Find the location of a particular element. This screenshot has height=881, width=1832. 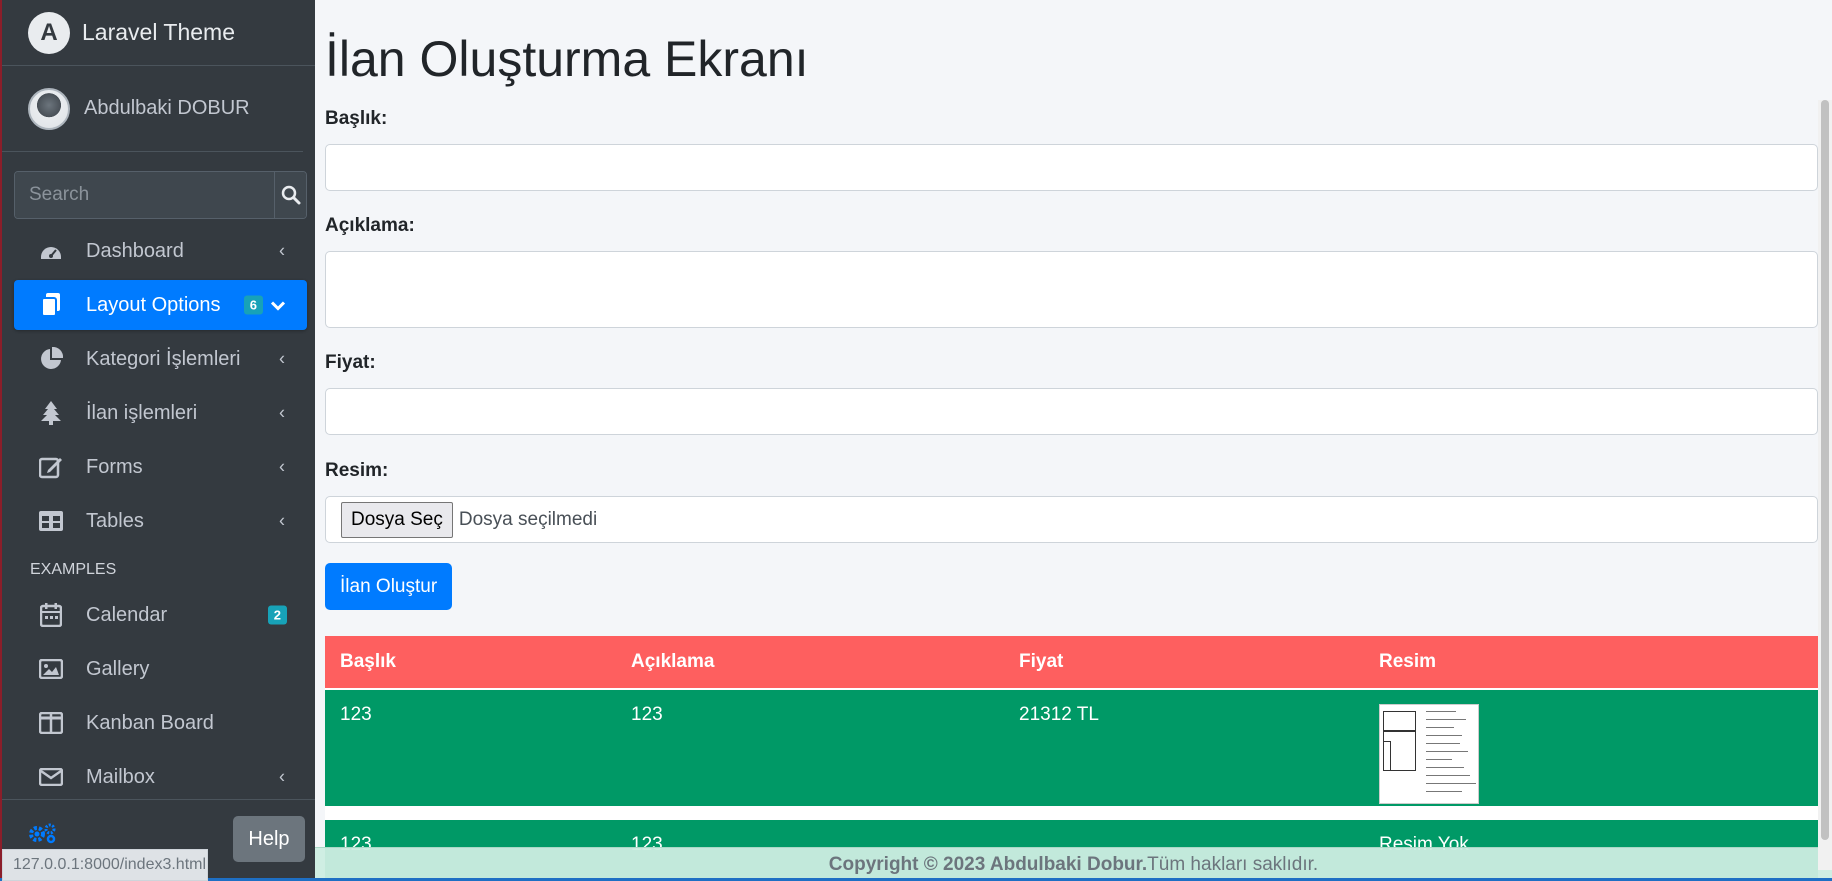

cell-title: 123 is located at coordinates (356, 714).